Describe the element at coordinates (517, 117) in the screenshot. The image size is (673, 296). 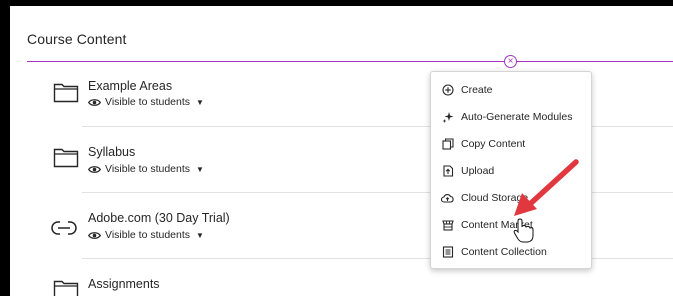
I see `menu-item-label: Auto-Generate Modules` at that location.